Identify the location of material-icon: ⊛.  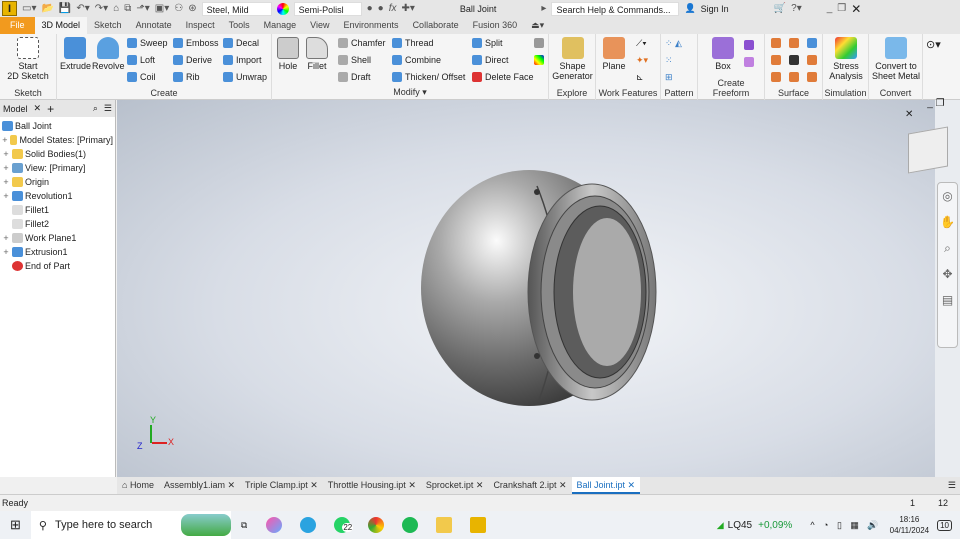
(192, 8).